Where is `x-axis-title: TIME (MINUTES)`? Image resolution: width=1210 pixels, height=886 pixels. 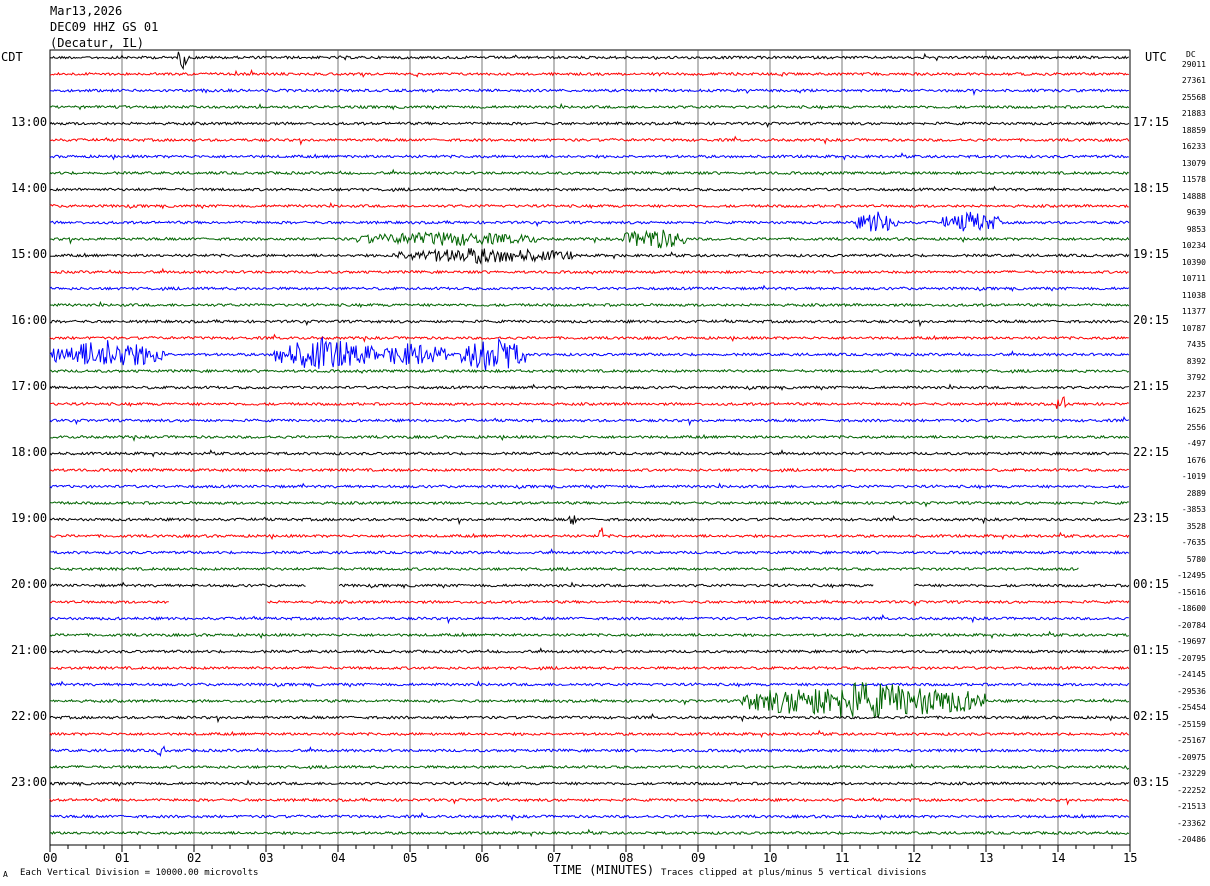 x-axis-title: TIME (MINUTES) is located at coordinates (604, 870).